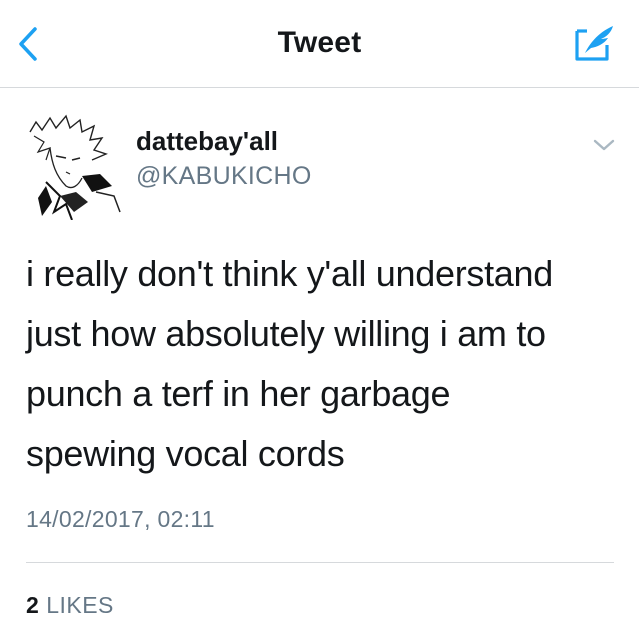 This screenshot has height=642, width=639. I want to click on likes-stat: 2 LIKES, so click(70, 605).